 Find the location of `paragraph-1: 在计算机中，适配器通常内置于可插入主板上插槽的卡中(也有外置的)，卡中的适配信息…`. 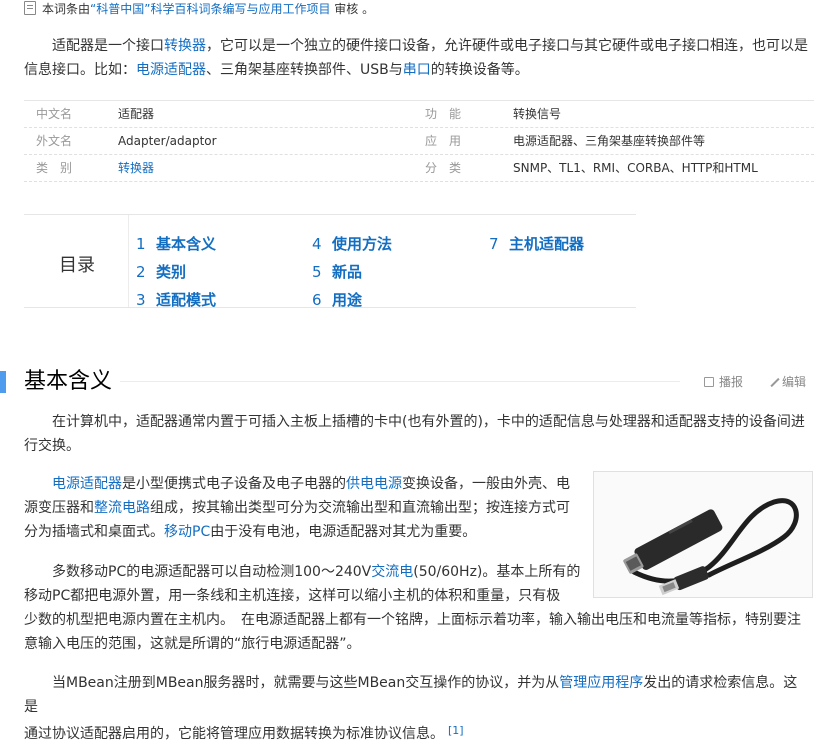

paragraph-1: 在计算机中，适配器通常内置于可插入主板上插槽的卡中(也有外置的)，卡中的适配信息… is located at coordinates (417, 434).